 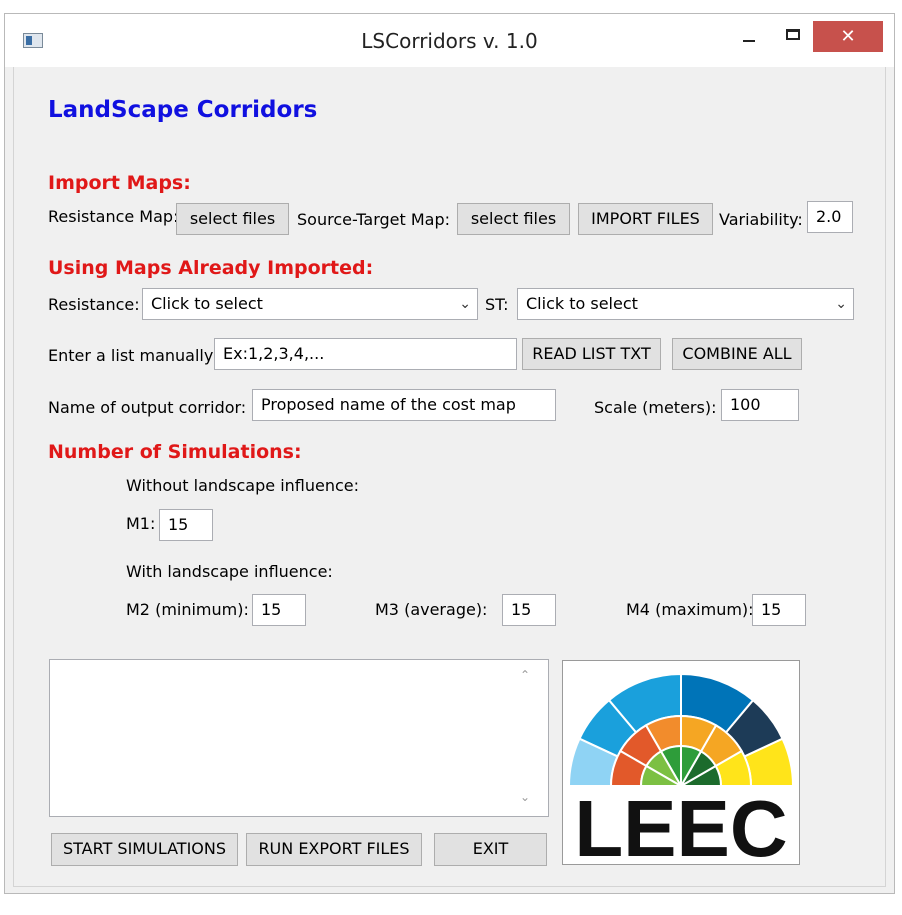 I want to click on source-target-select-files-button: select files, so click(x=513, y=219).